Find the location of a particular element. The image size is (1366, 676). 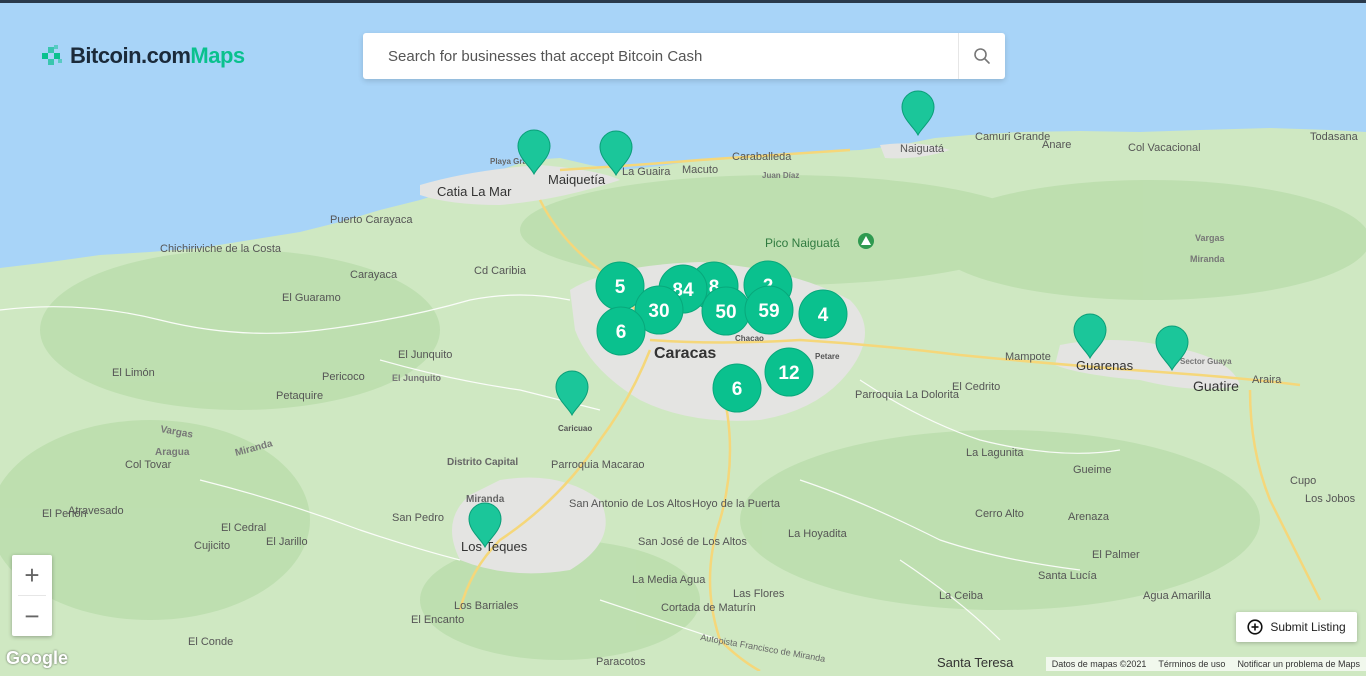

svg-text: 59 is located at coordinates (768, 311).